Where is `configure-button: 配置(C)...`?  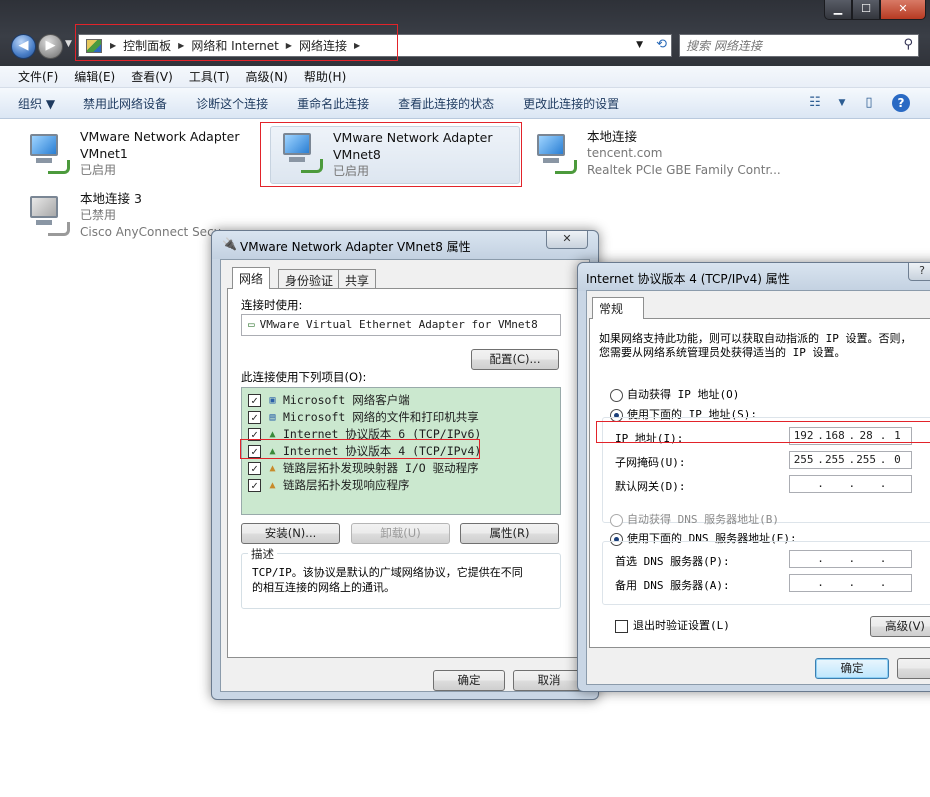
configure-button: 配置(C)... is located at coordinates (515, 359).